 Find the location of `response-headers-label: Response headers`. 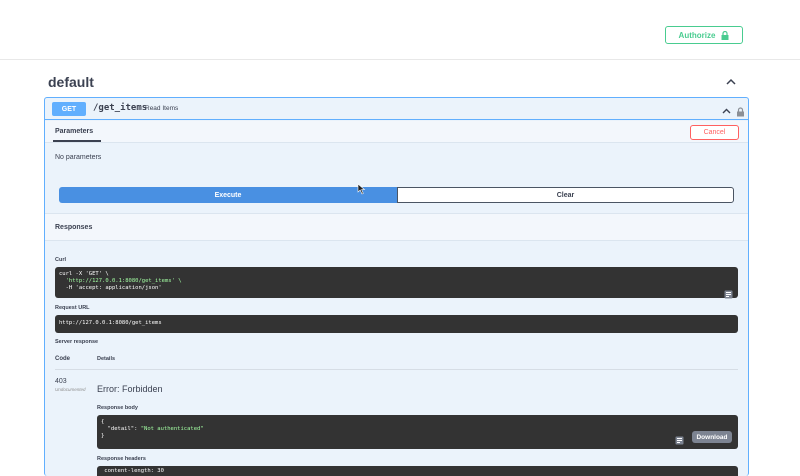

response-headers-label: Response headers is located at coordinates (121, 459).